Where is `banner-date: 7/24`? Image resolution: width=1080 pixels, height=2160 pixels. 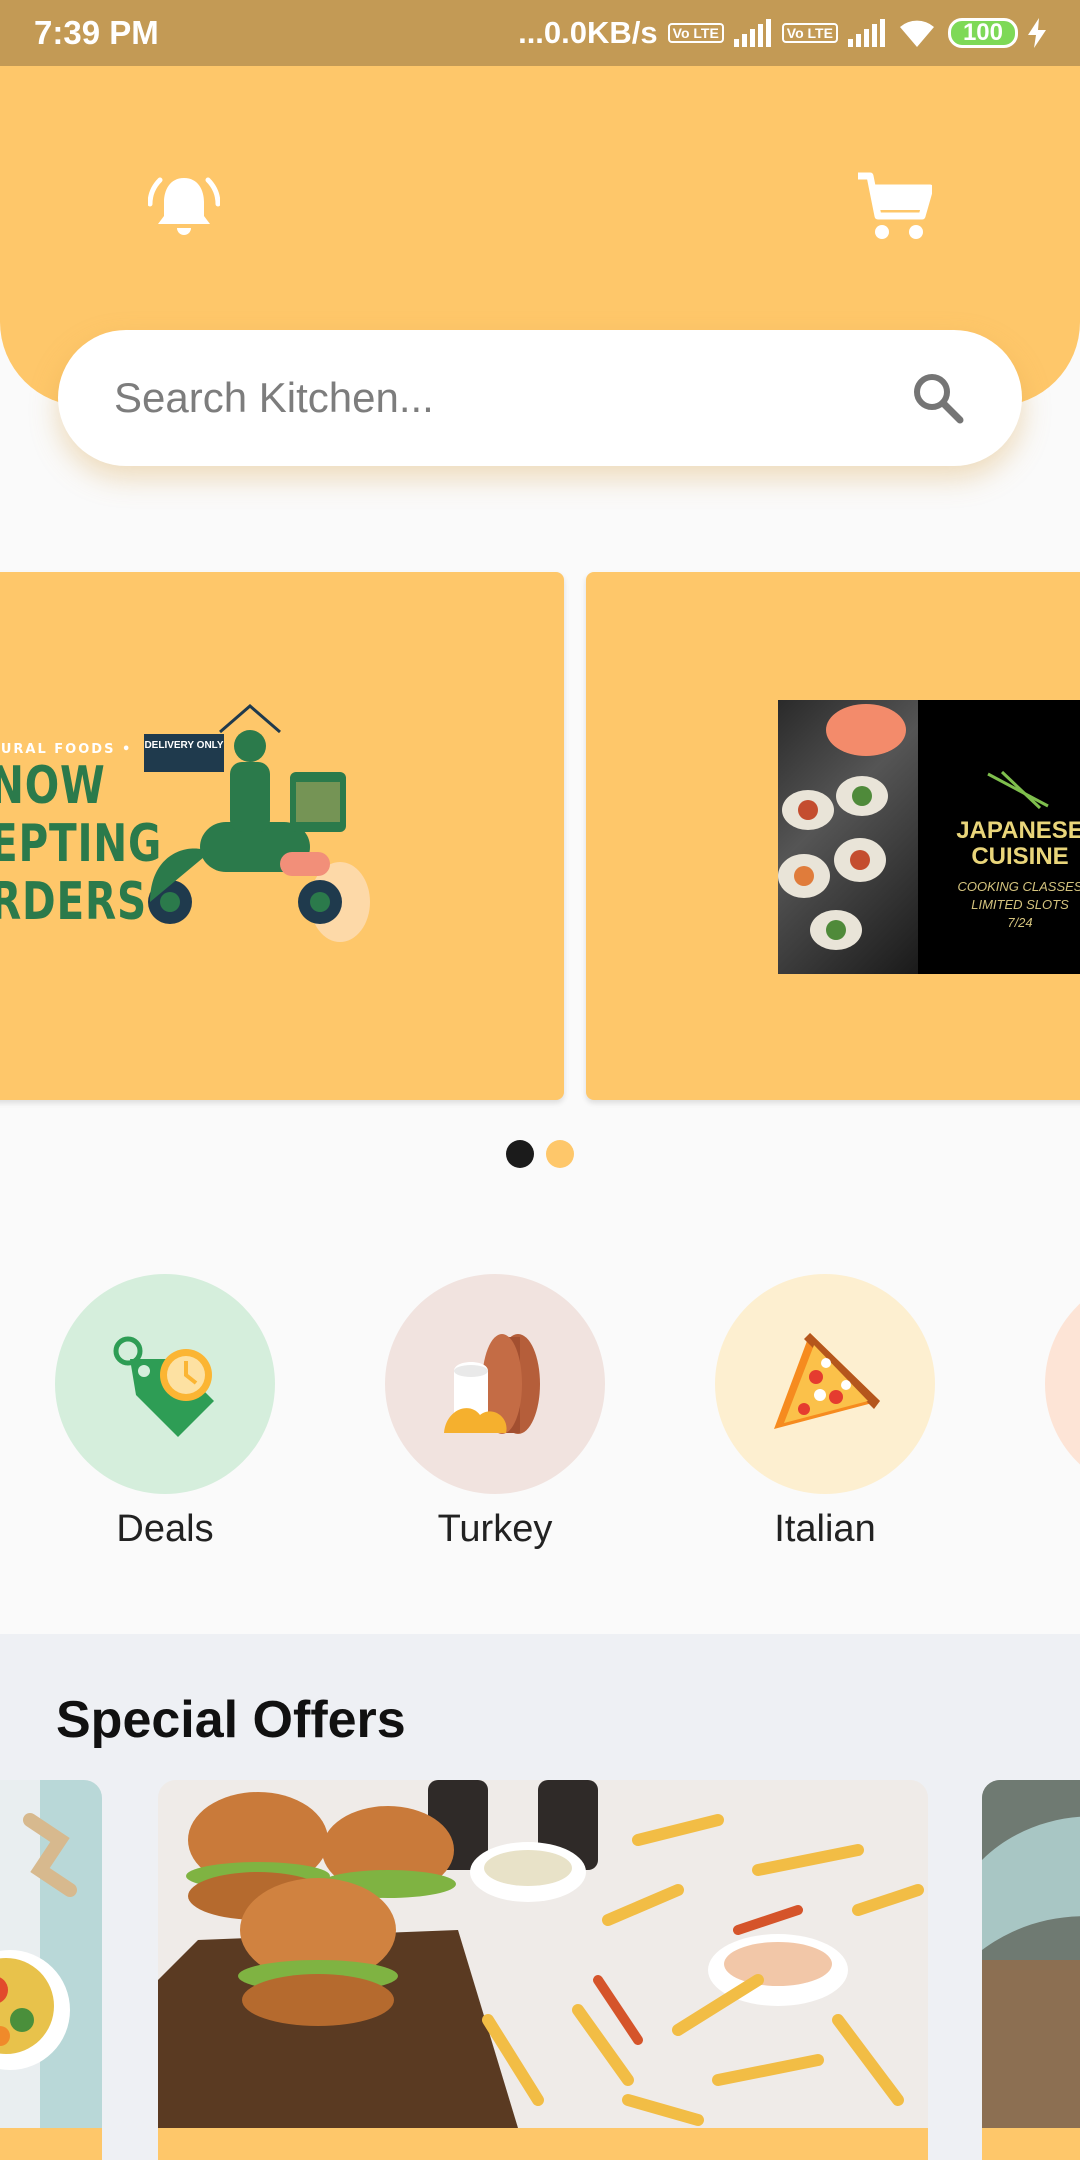
banner-date: 7/24 is located at coordinates (1020, 922).